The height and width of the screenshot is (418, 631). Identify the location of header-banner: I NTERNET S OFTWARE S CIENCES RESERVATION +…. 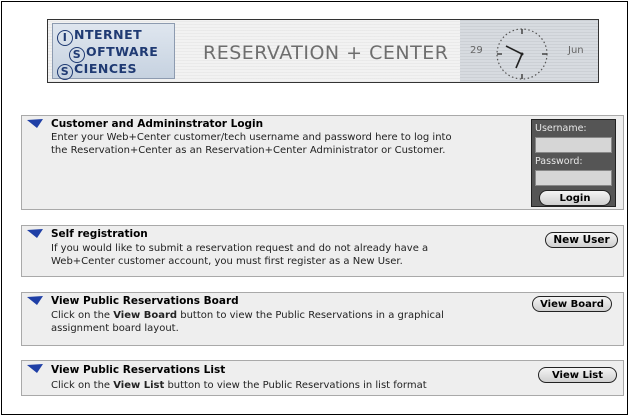
(323, 51).